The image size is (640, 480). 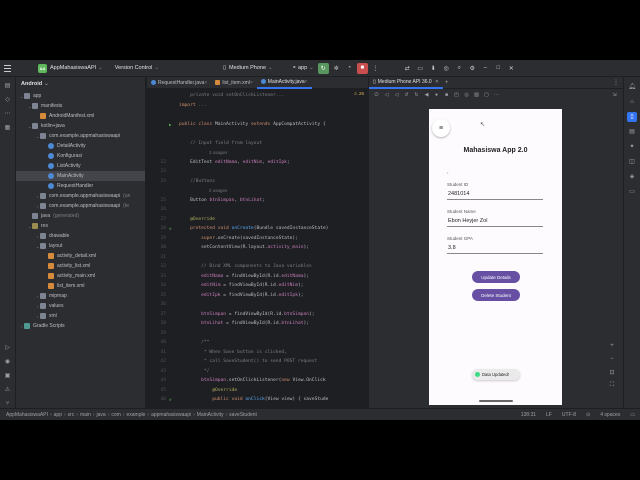 I want to click on gradle-tool-icon: ⌂, so click(x=632, y=102).